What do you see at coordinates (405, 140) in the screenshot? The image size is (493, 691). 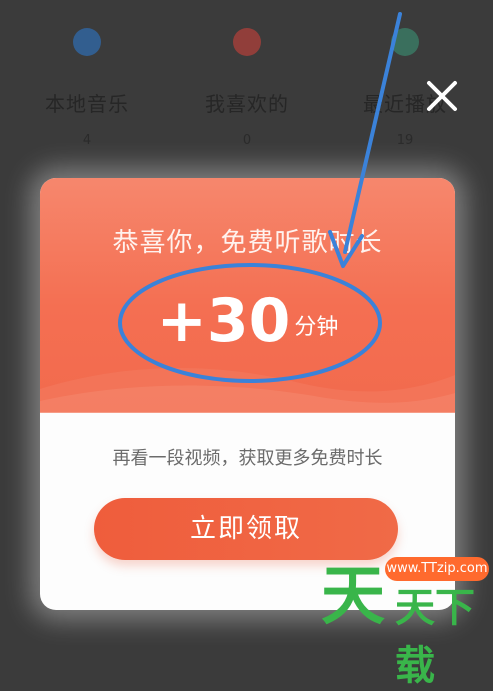 I see `bg-tab-count: 19` at bounding box center [405, 140].